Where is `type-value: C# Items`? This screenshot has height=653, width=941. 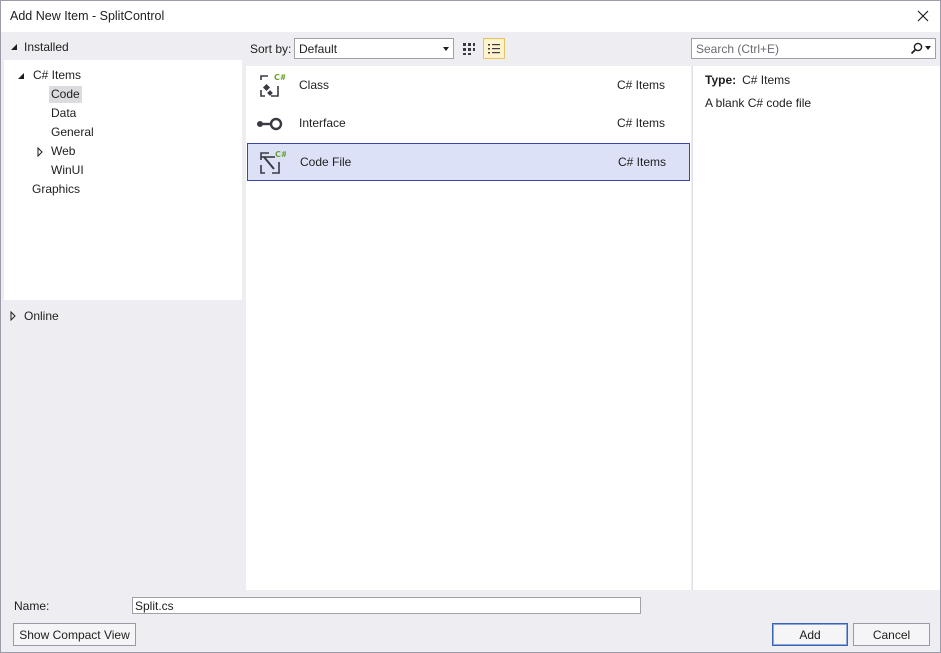
type-value: C# Items is located at coordinates (766, 80).